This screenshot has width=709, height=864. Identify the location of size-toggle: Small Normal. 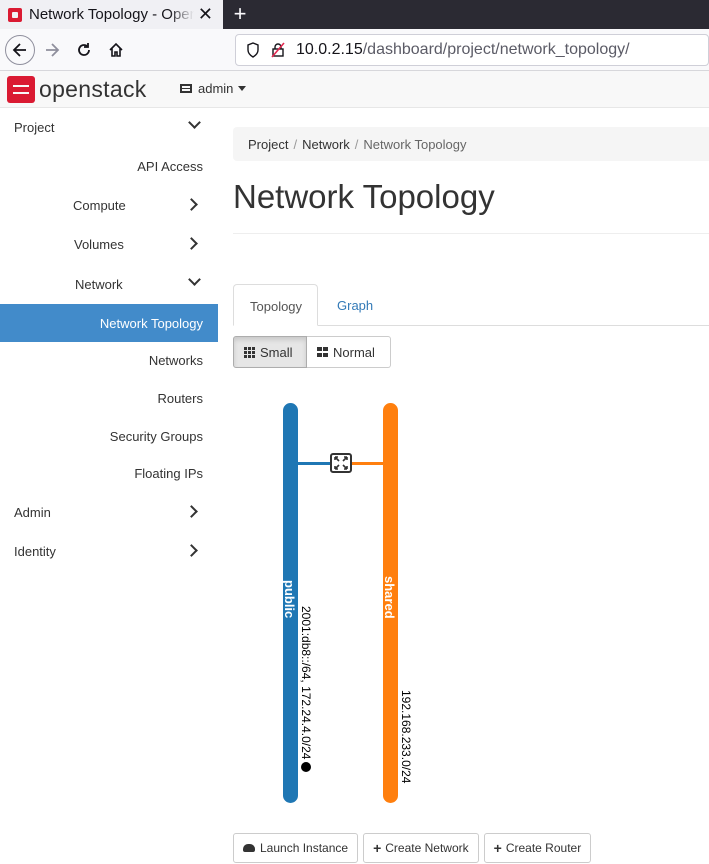
(312, 352).